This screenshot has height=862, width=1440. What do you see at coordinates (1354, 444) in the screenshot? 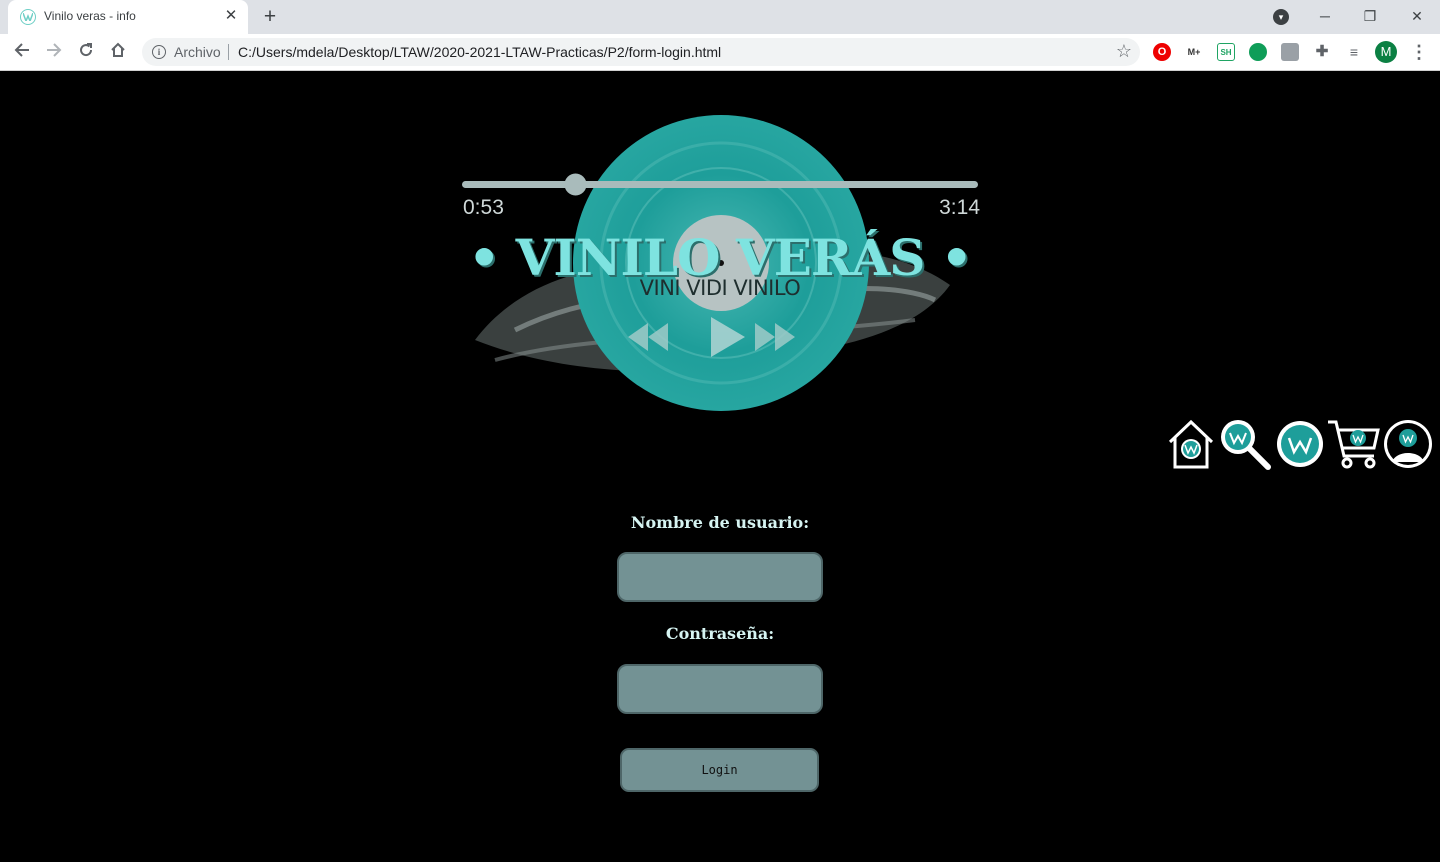
I see `cart-icon` at bounding box center [1354, 444].